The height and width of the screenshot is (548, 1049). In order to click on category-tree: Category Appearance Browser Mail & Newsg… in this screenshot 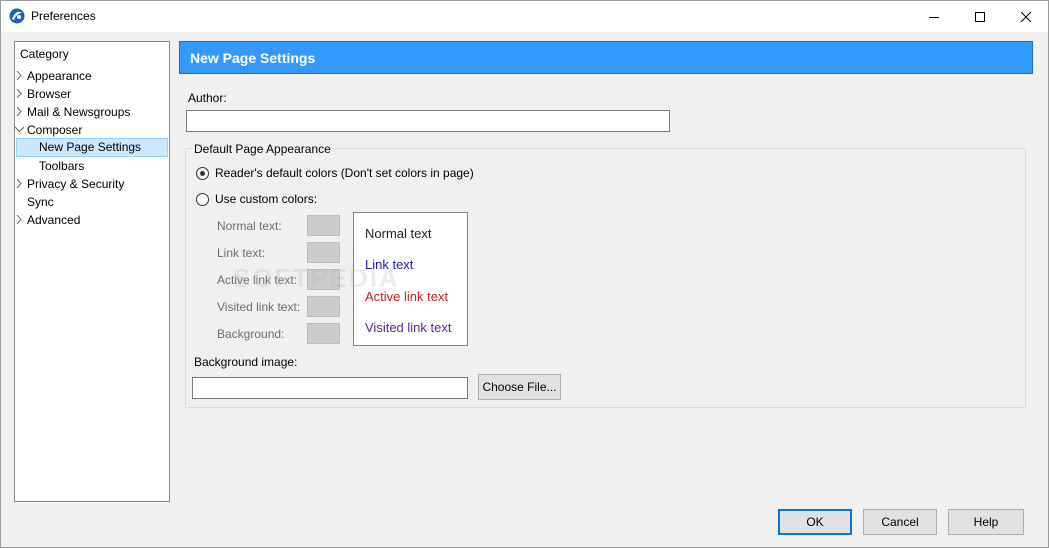, I will do `click(92, 271)`.